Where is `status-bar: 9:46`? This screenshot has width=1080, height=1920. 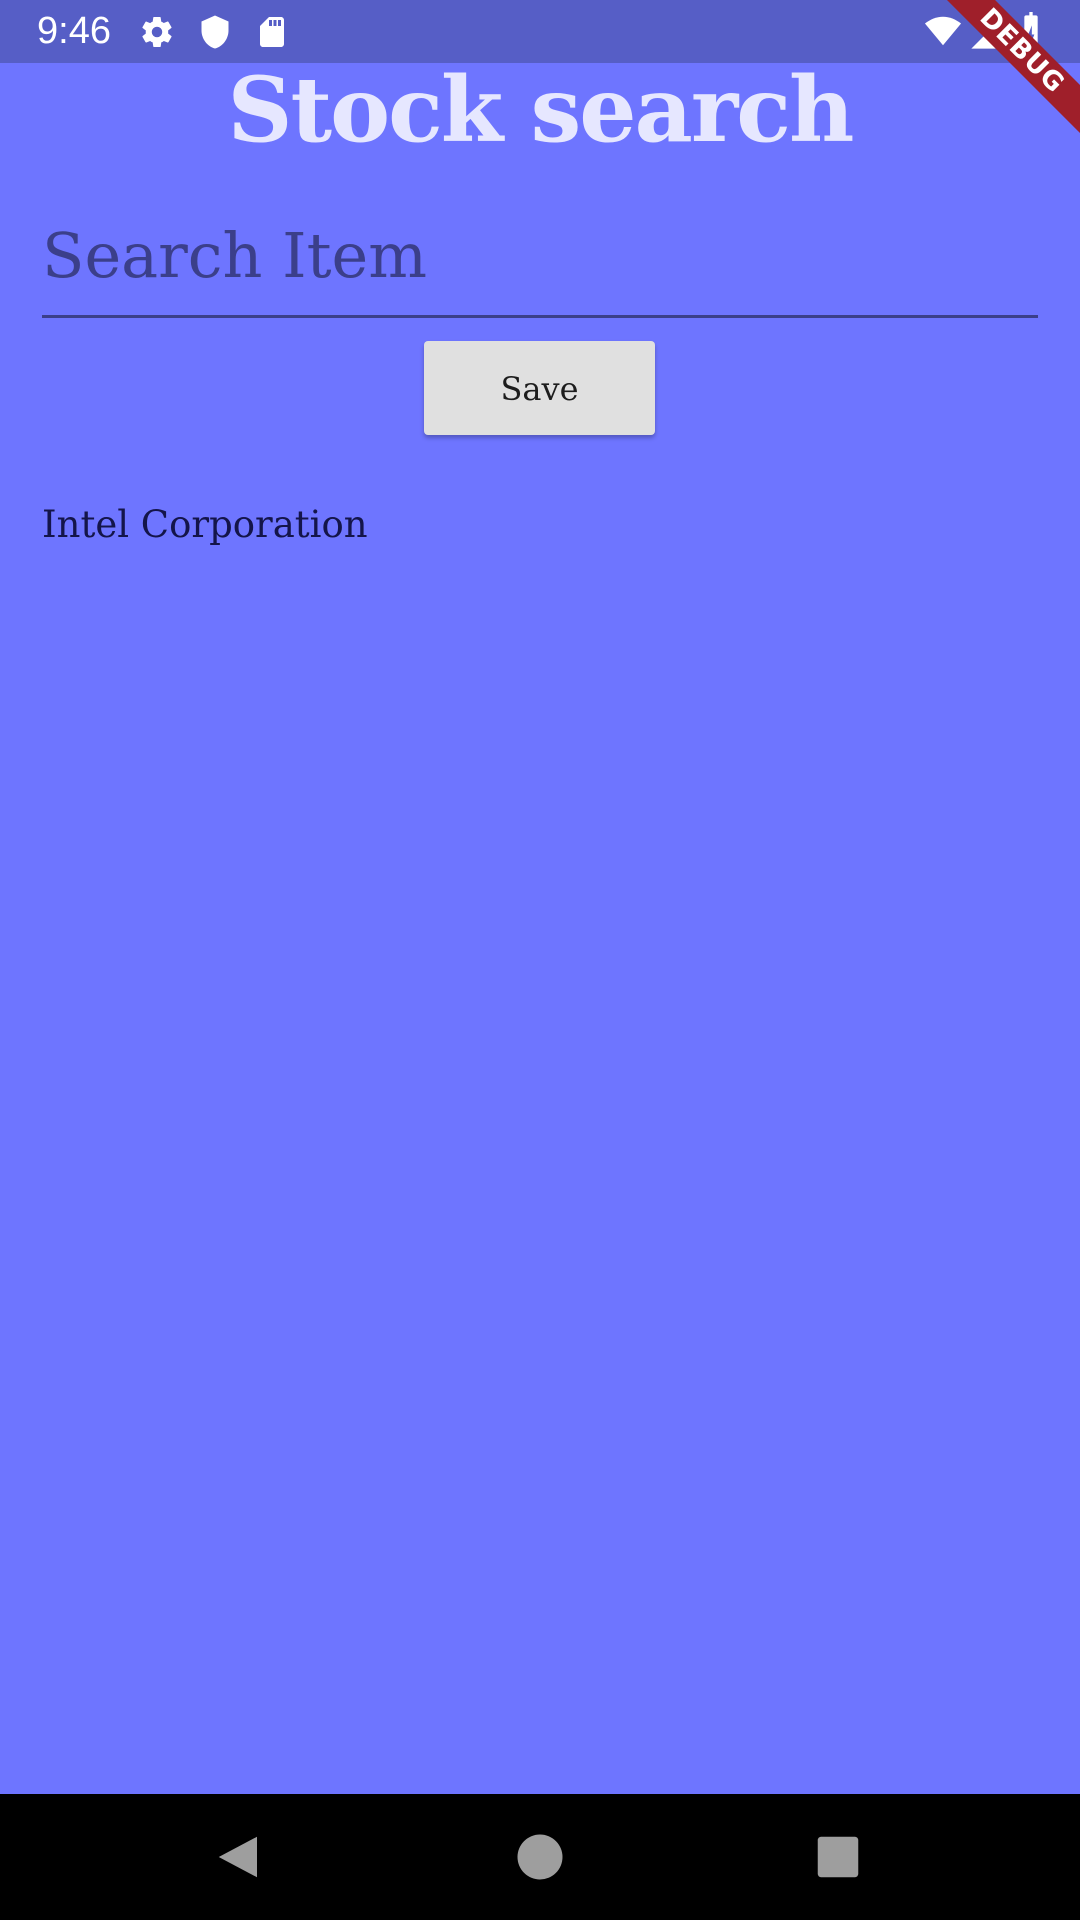 status-bar: 9:46 is located at coordinates (540, 31).